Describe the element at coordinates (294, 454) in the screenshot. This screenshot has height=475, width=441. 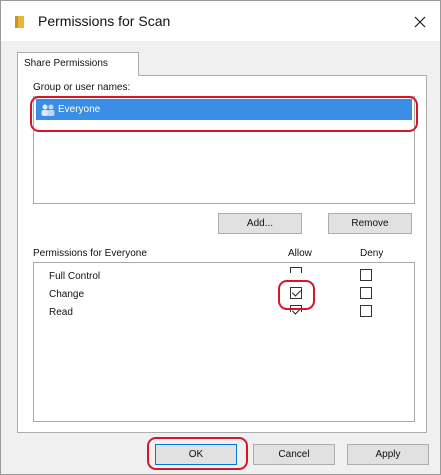
I see `cancel-button: Cancel` at that location.